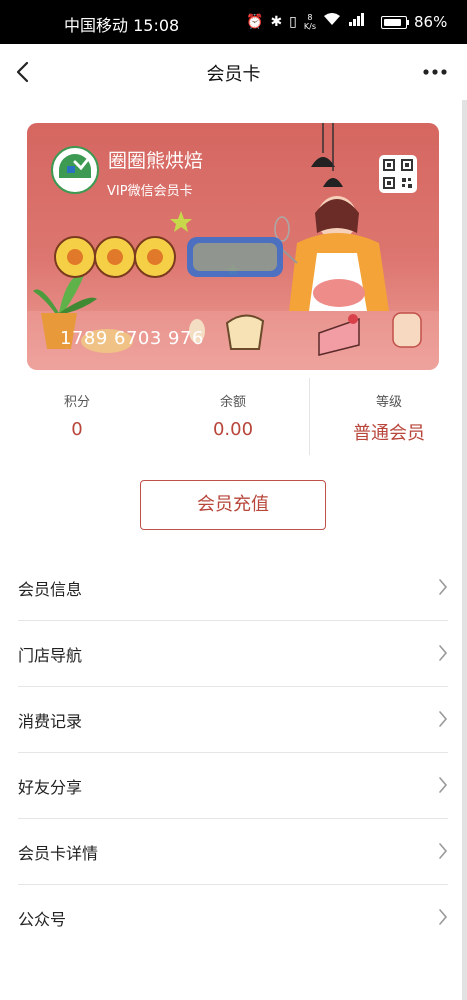 The height and width of the screenshot is (1000, 467). Describe the element at coordinates (431, 22) in the screenshot. I see `battery-percent: 86%` at that location.